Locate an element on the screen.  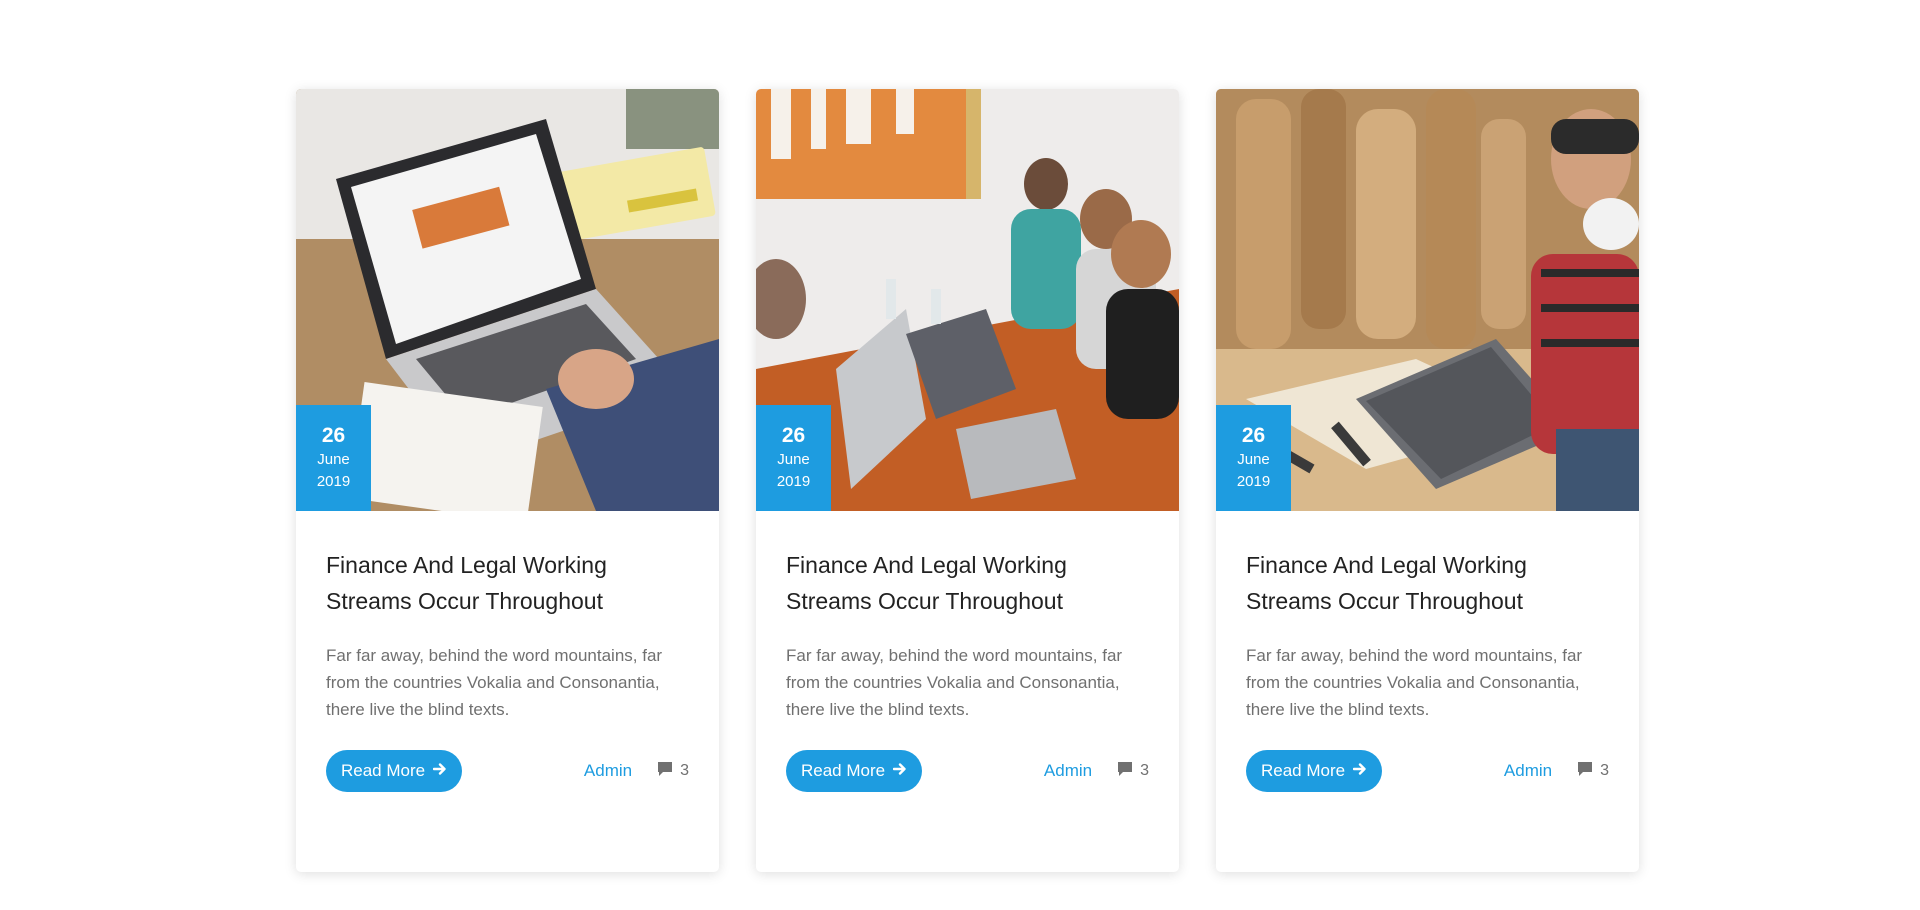
post-image-laptop-on-desk: 26 June 2019 is located at coordinates (507, 300).